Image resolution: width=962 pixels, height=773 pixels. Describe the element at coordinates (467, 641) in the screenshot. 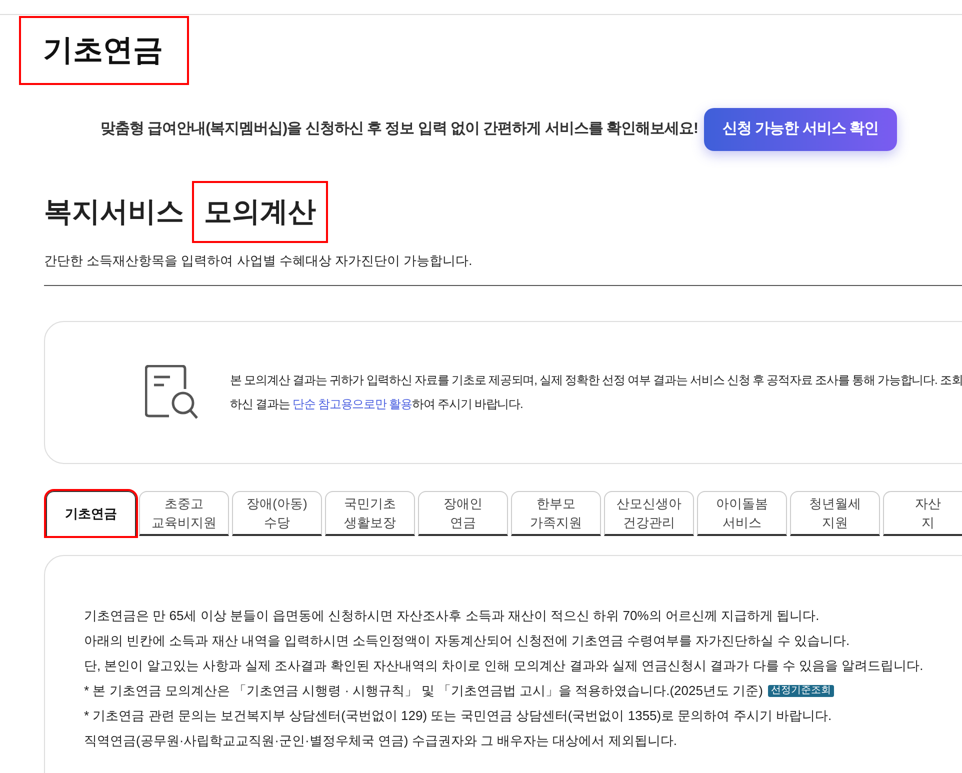

I see `info-text: 아래의 빈칸에 소득과 재산 내역을 입력하시면 소득인정액이 자동계산되어 신청전에 기초연금 수령여부를 자가진단하실 수 있습니다.` at that location.